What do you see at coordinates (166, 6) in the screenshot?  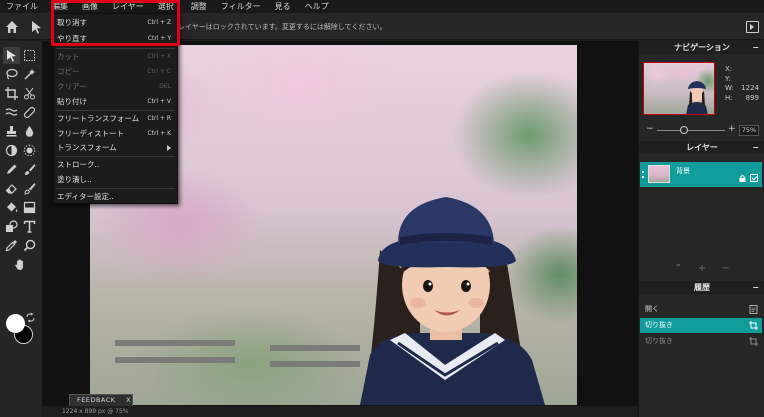 I see `menu-select: 選択` at bounding box center [166, 6].